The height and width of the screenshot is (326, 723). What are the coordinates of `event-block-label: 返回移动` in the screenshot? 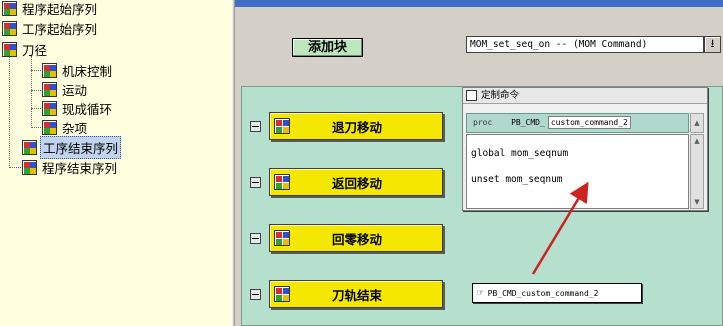 It's located at (356, 183).